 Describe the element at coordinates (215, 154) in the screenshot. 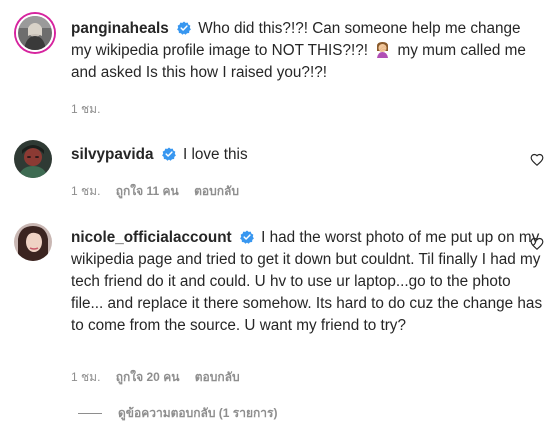

I see `comment-body: I love this` at that location.